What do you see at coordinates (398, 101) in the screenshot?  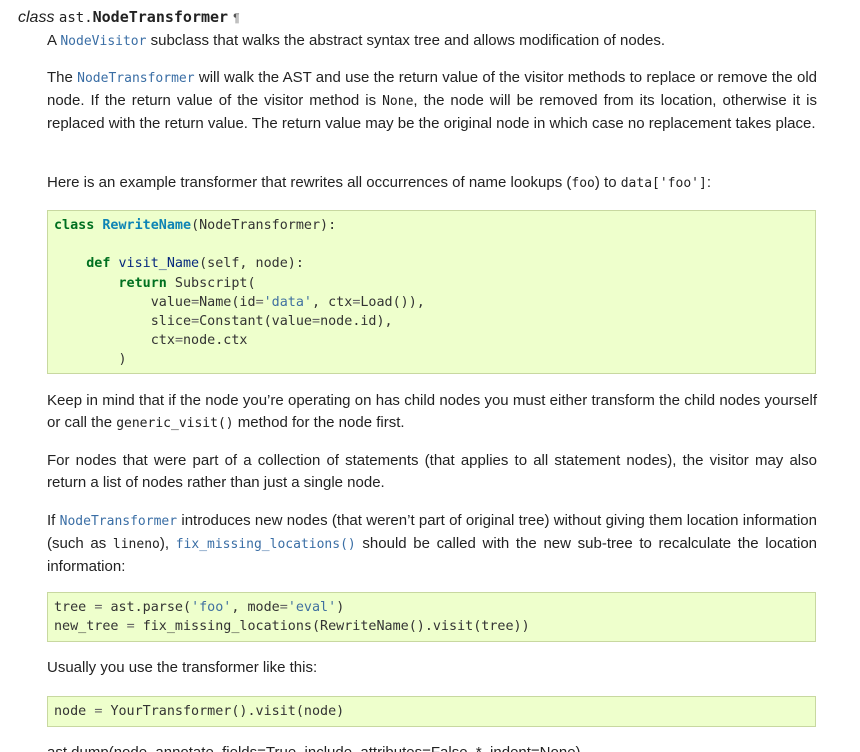 I see `none-literal: None` at bounding box center [398, 101].